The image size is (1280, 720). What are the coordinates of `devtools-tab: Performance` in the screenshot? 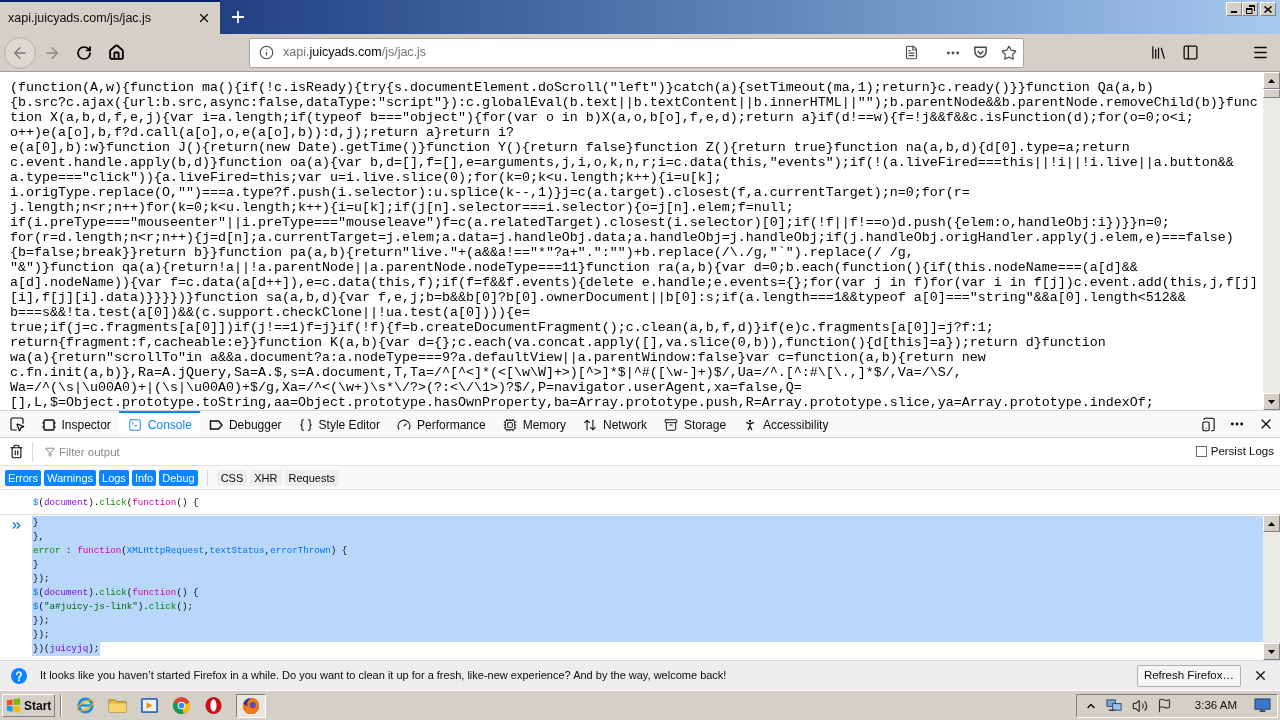 It's located at (441, 424).